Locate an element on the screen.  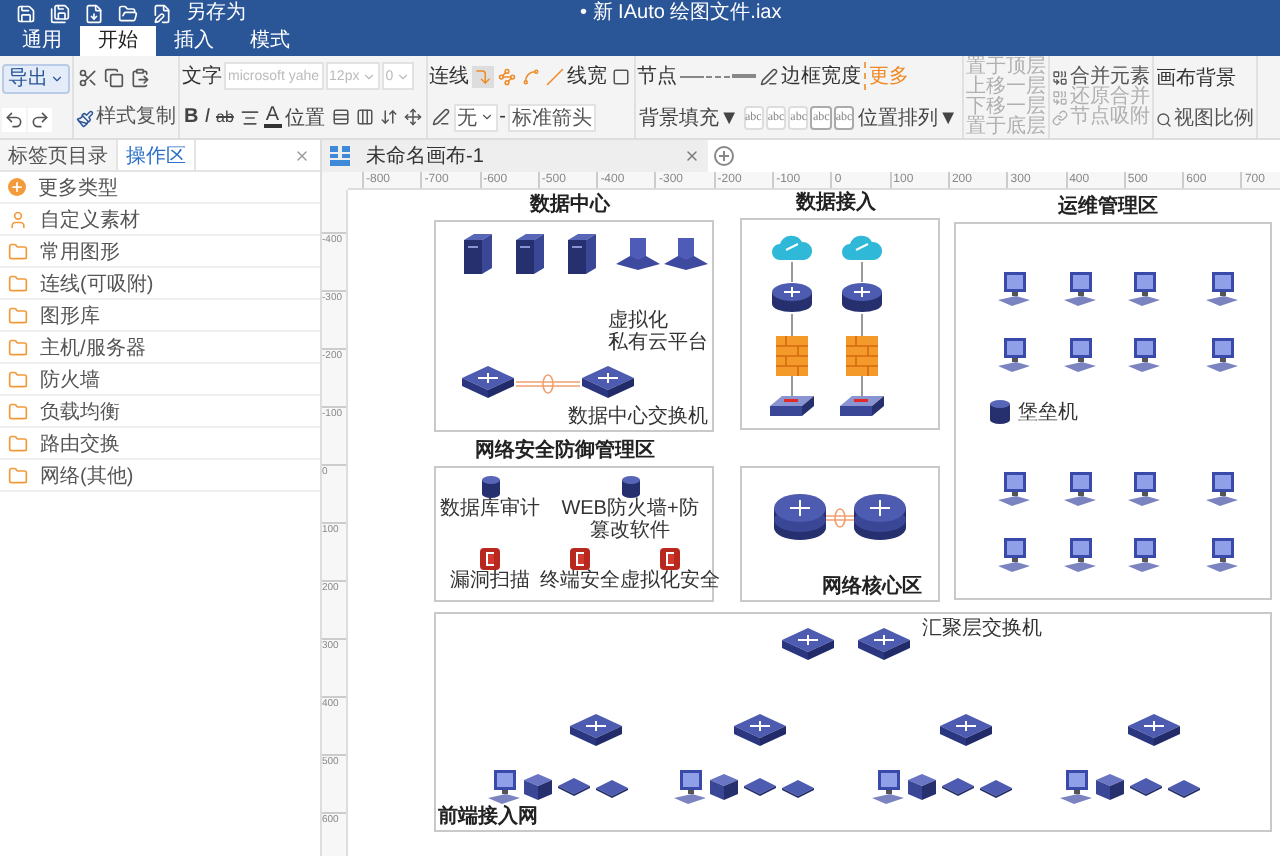
menu-tab: 开始 is located at coordinates (118, 41).